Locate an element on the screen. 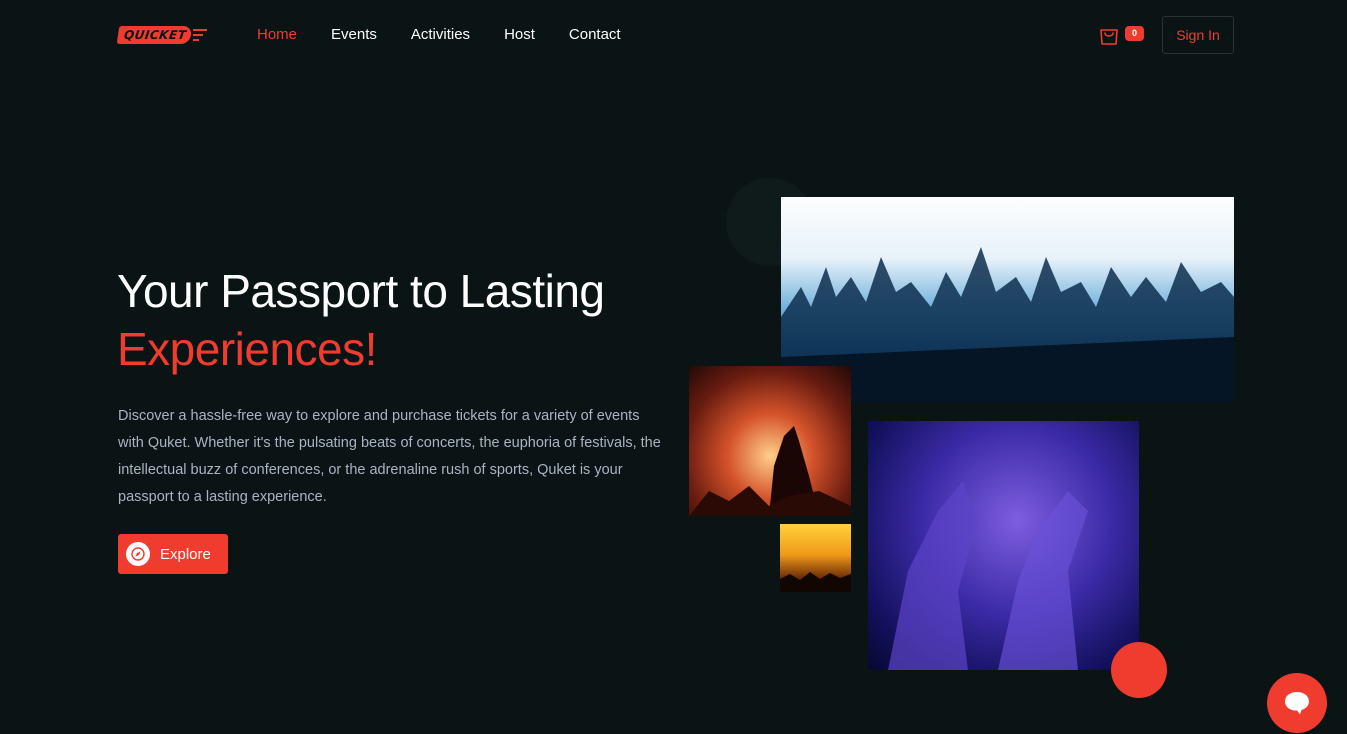 This screenshot has width=1347, height=734. chat-bubble-icon is located at coordinates (1297, 703).